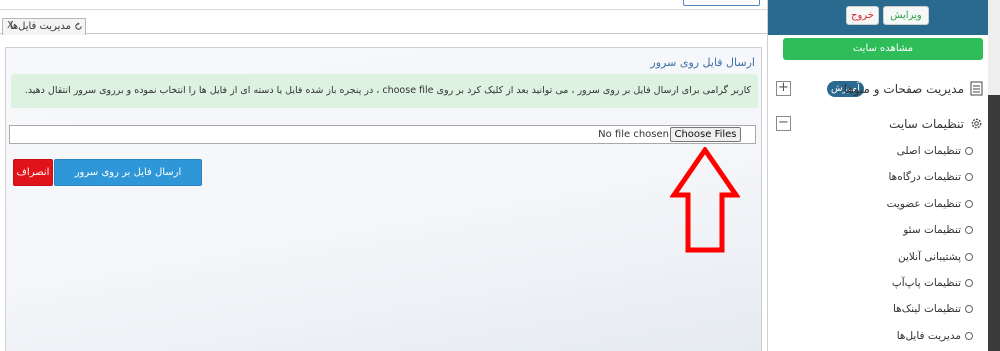  Describe the element at coordinates (383, 23) in the screenshot. I see `tab-strip: X مدیریت فایل‌ها` at that location.